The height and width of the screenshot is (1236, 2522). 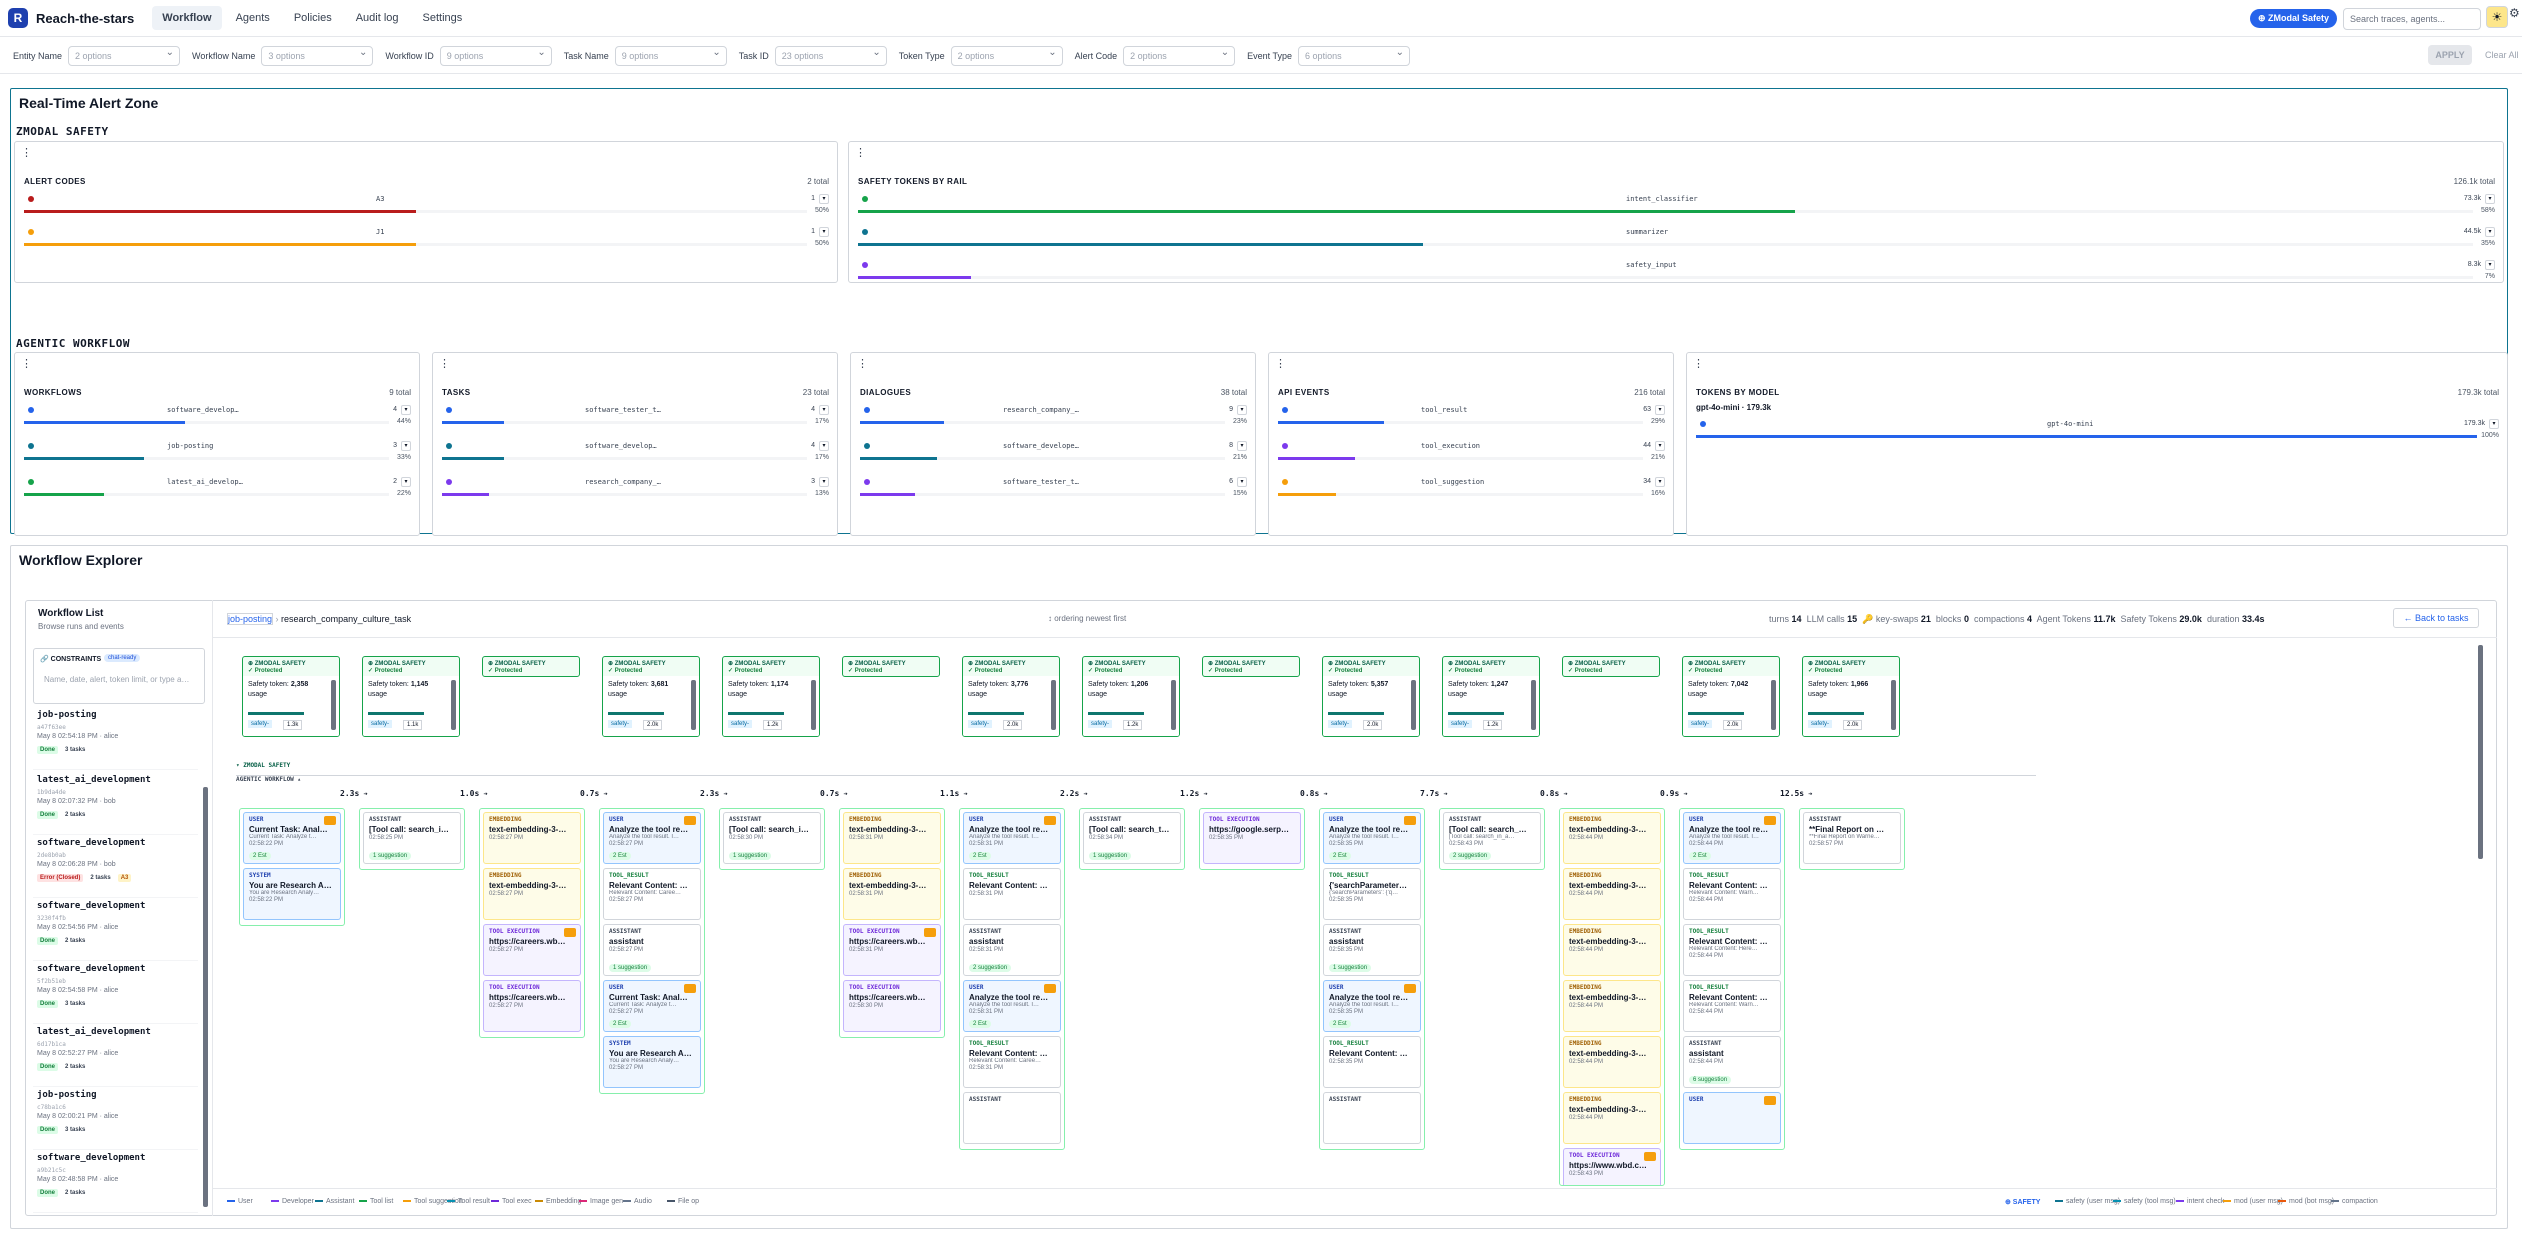 I want to click on bar-row: tool_execution 44 ▾ 21%, so click(x=1471, y=456).